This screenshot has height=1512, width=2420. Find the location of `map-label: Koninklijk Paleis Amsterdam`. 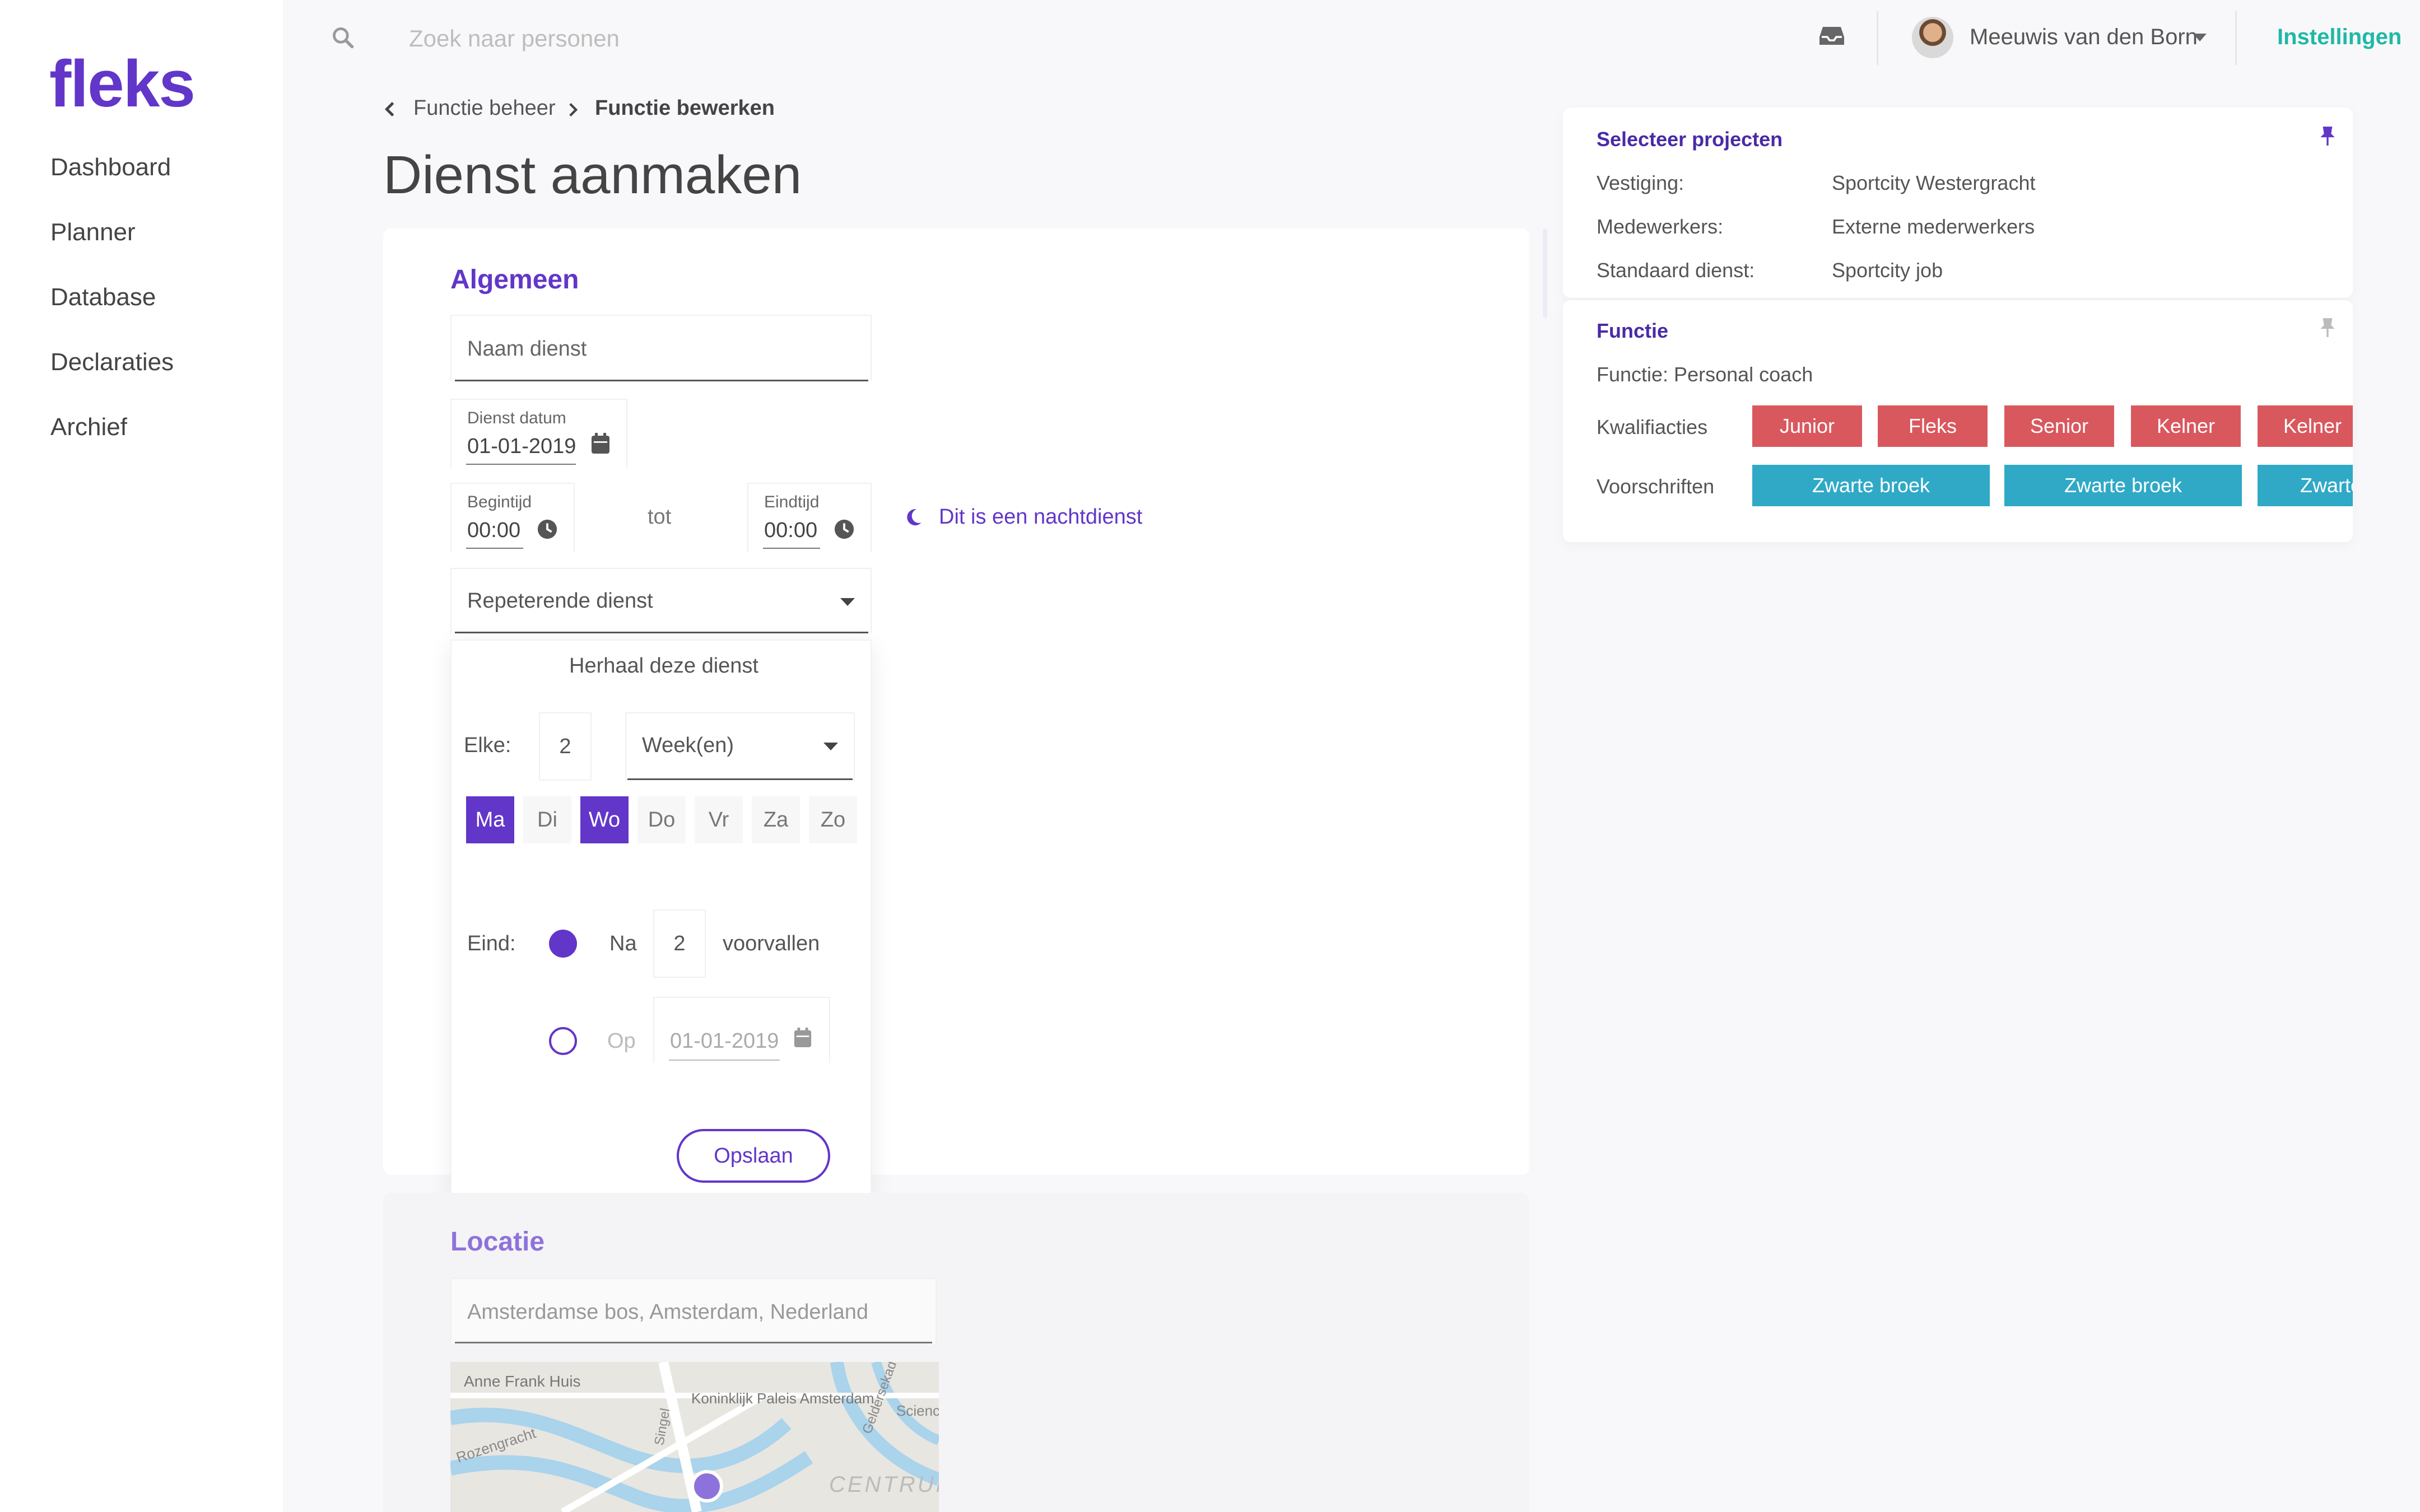

map-label: Koninklijk Paleis Amsterdam is located at coordinates (783, 1399).